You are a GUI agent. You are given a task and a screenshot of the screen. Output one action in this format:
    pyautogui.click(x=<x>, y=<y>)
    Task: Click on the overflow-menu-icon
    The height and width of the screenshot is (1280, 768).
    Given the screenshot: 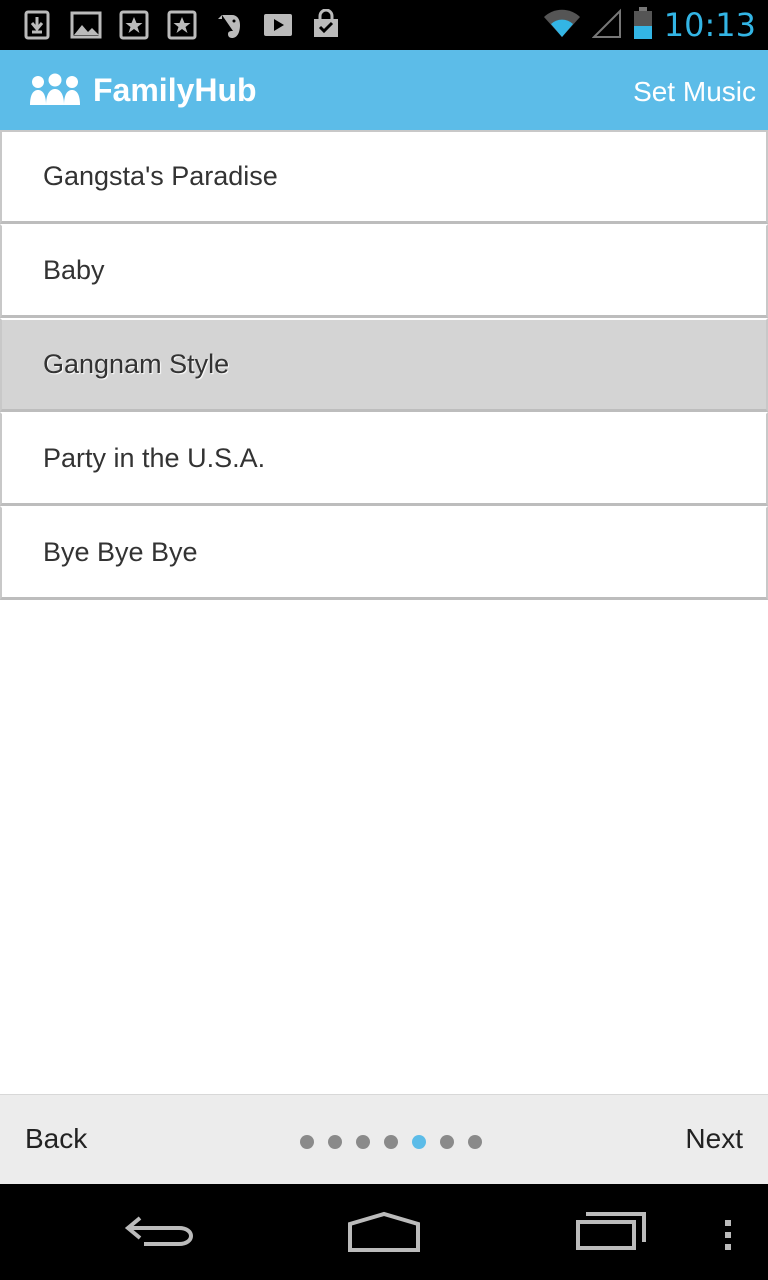 What is the action you would take?
    pyautogui.click(x=728, y=1231)
    